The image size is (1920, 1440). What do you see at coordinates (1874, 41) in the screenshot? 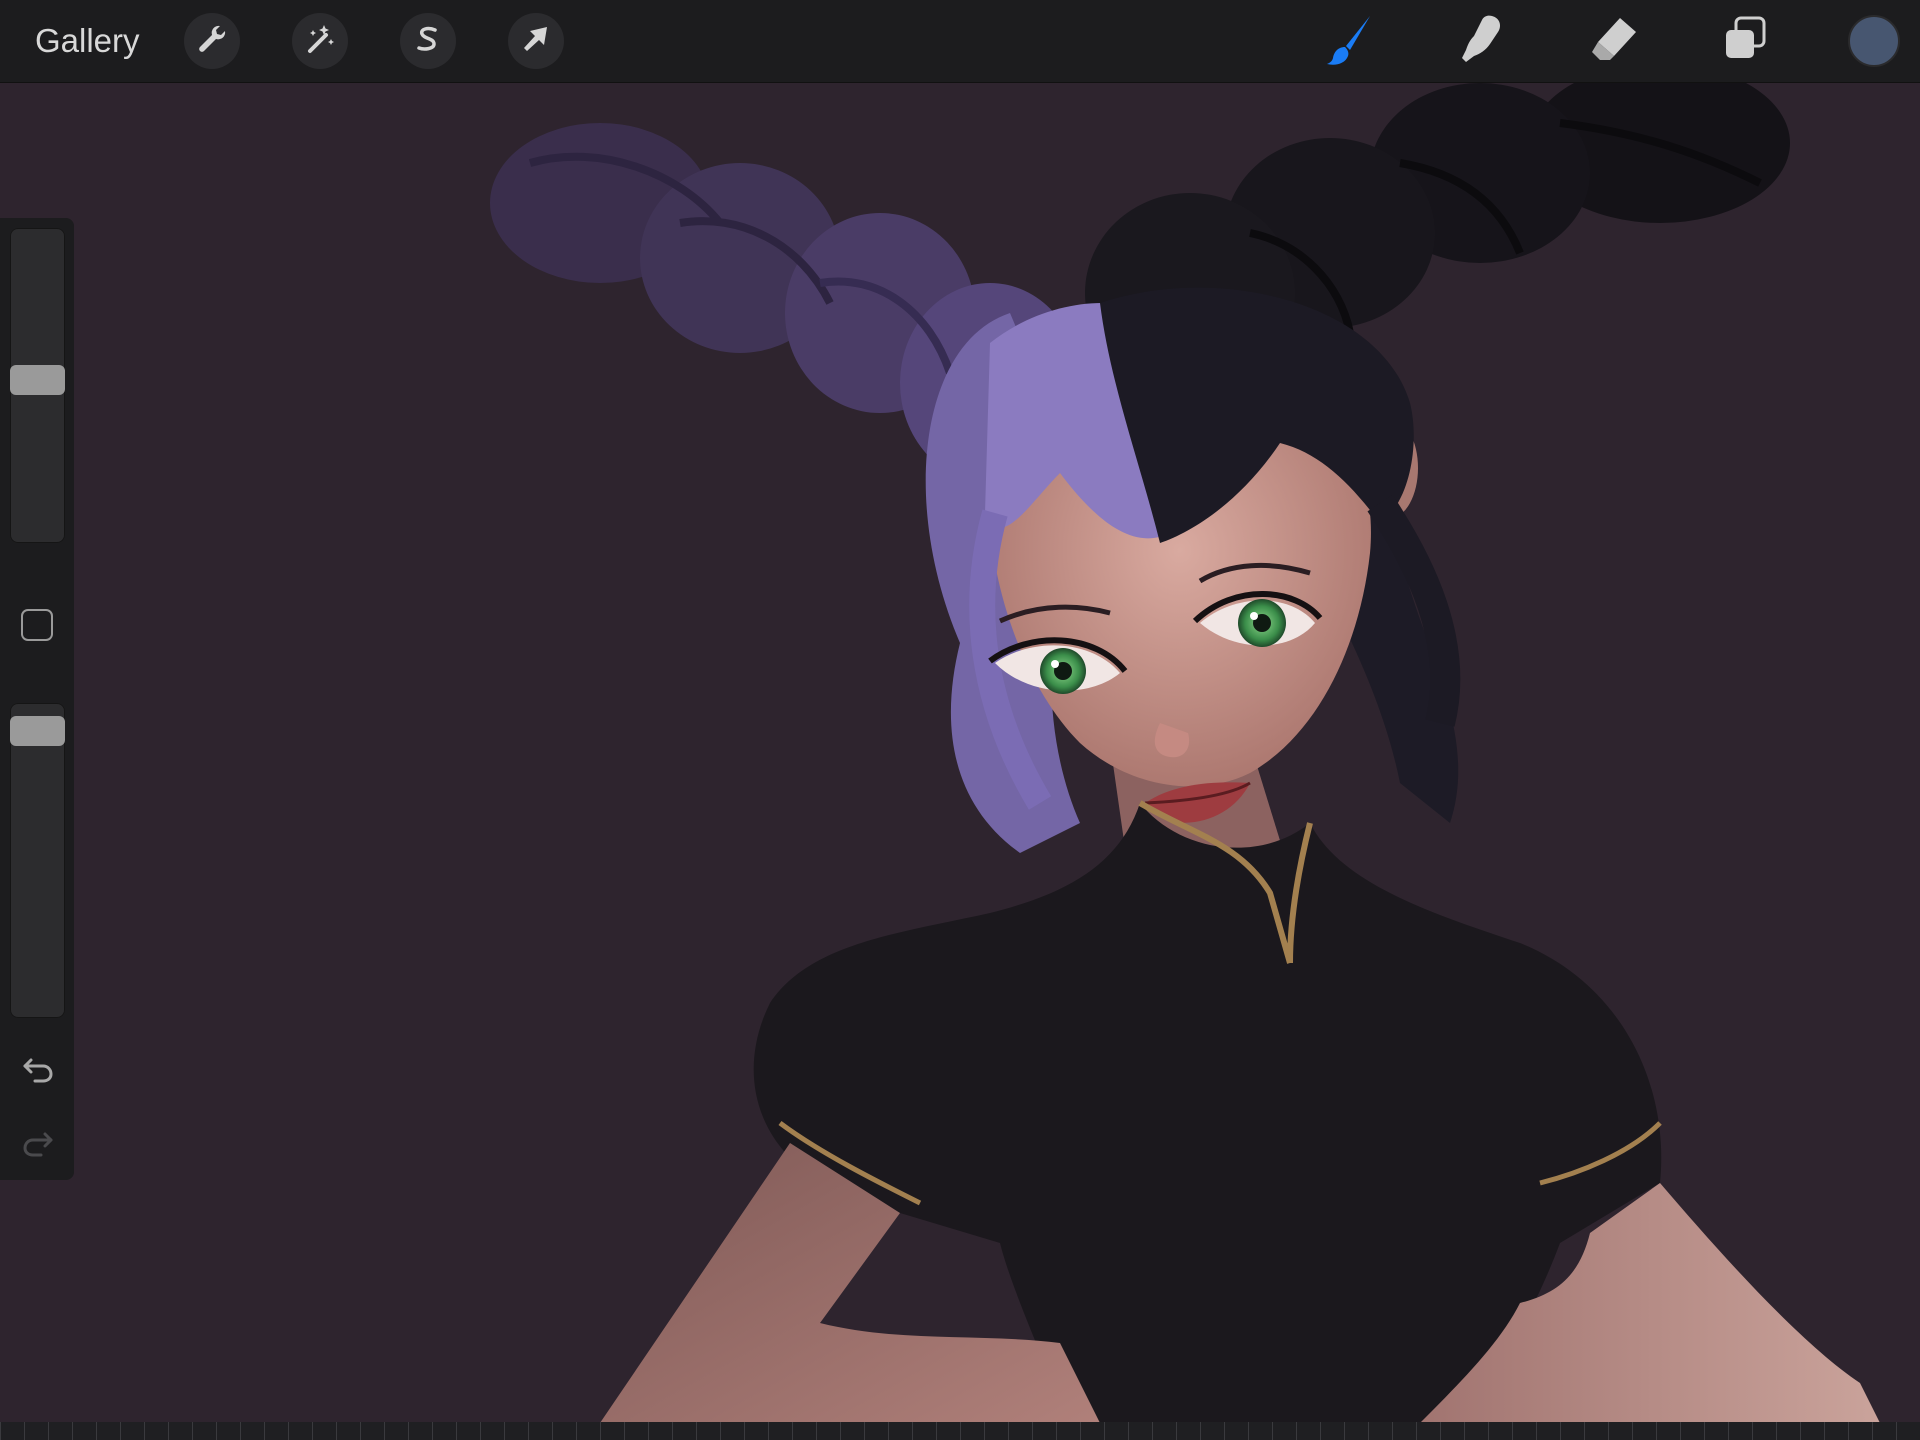
I see `color-picker-button` at bounding box center [1874, 41].